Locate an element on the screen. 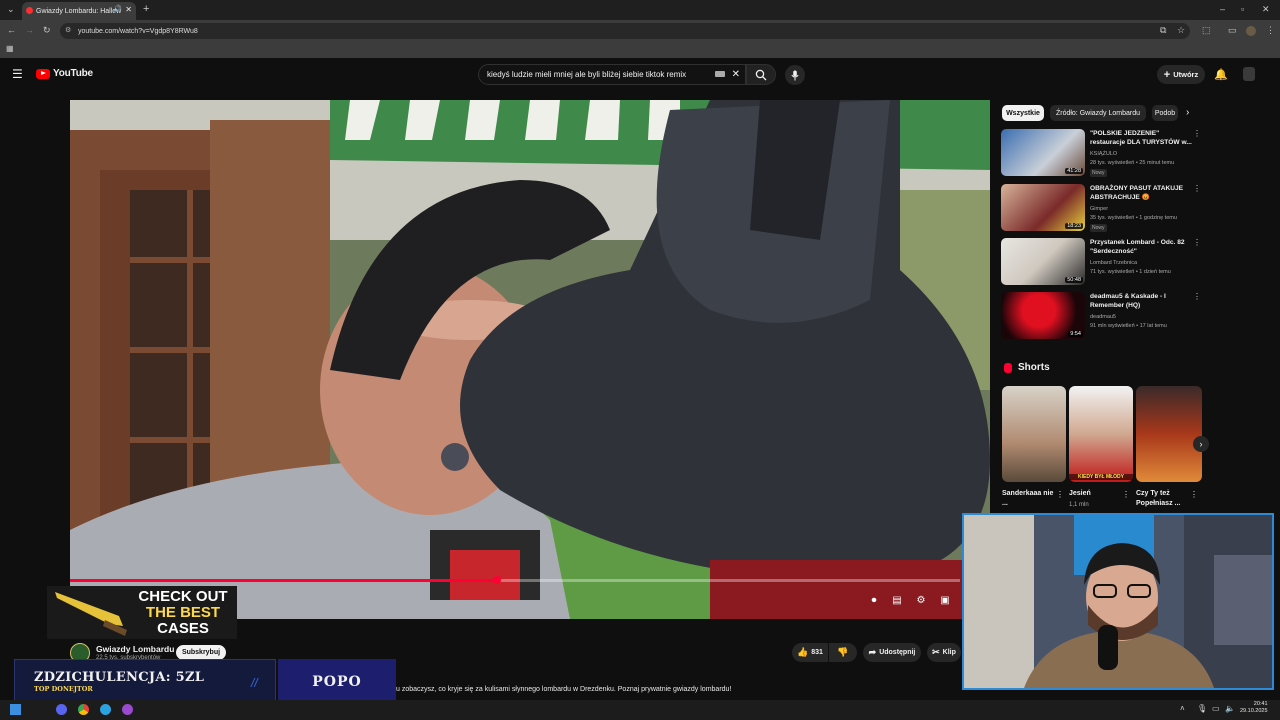 Image resolution: width=1280 pixels, height=720 pixels. video-thumbnail: 18:23 is located at coordinates (1043, 207).